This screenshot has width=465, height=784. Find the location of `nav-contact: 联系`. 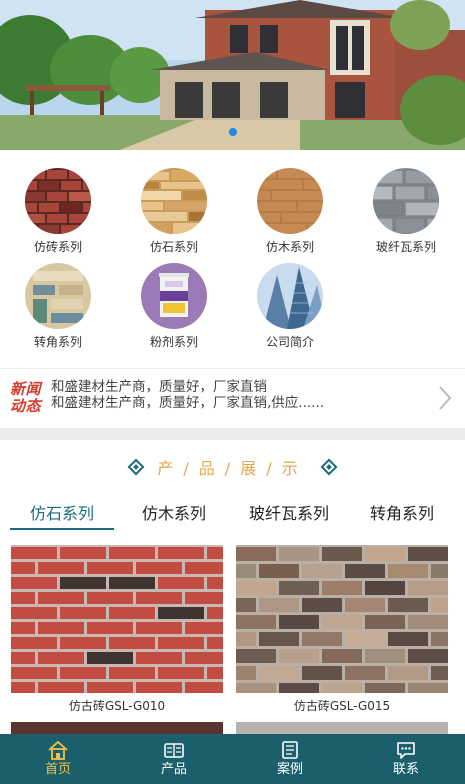

nav-contact: 联系 is located at coordinates (406, 759).